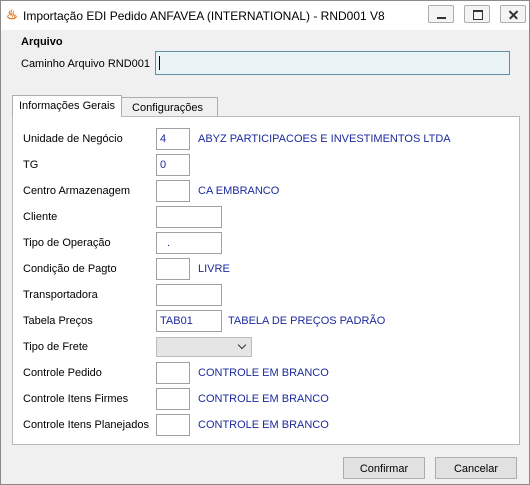 The image size is (530, 485). What do you see at coordinates (477, 14) in the screenshot?
I see `maximize-button` at bounding box center [477, 14].